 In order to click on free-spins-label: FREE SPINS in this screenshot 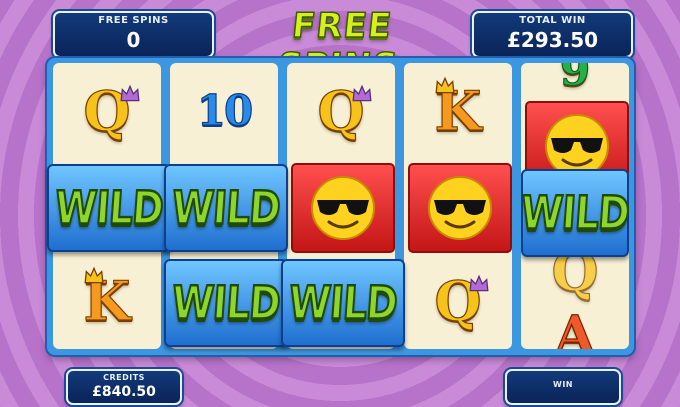, I will do `click(133, 20)`.